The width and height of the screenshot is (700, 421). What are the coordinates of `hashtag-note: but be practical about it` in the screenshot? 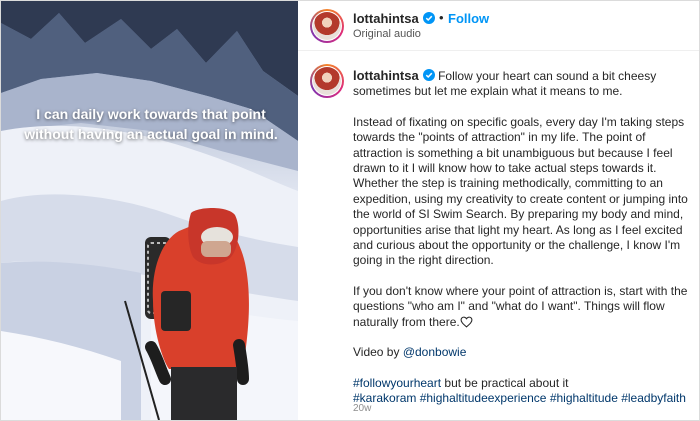 It's located at (506, 382).